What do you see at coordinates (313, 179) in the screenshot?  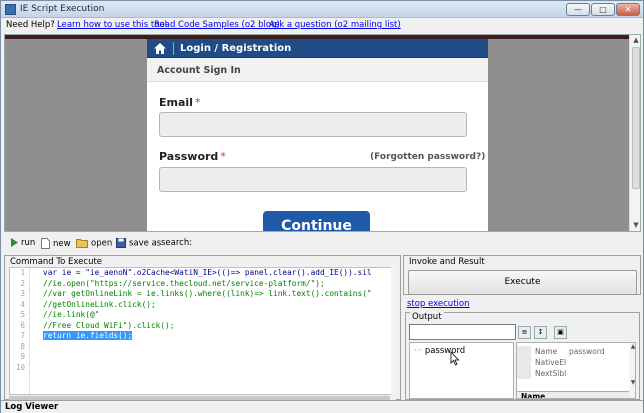 I see `password-field` at bounding box center [313, 179].